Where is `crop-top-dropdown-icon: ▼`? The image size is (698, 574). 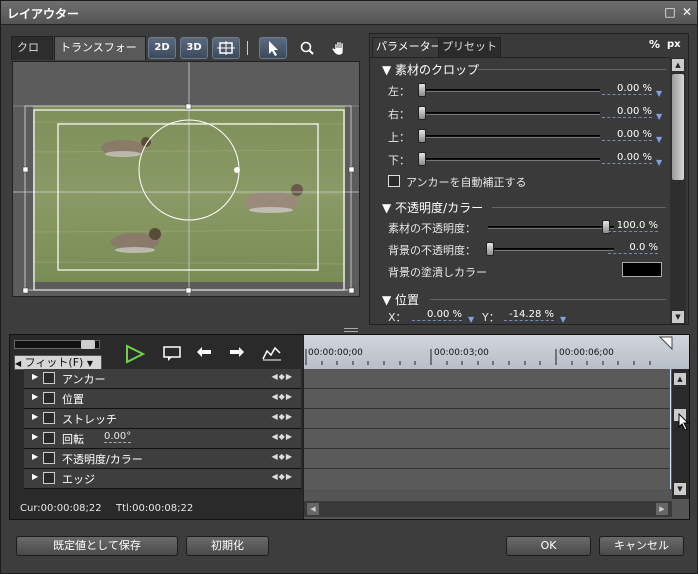 crop-top-dropdown-icon: ▼ is located at coordinates (659, 139).